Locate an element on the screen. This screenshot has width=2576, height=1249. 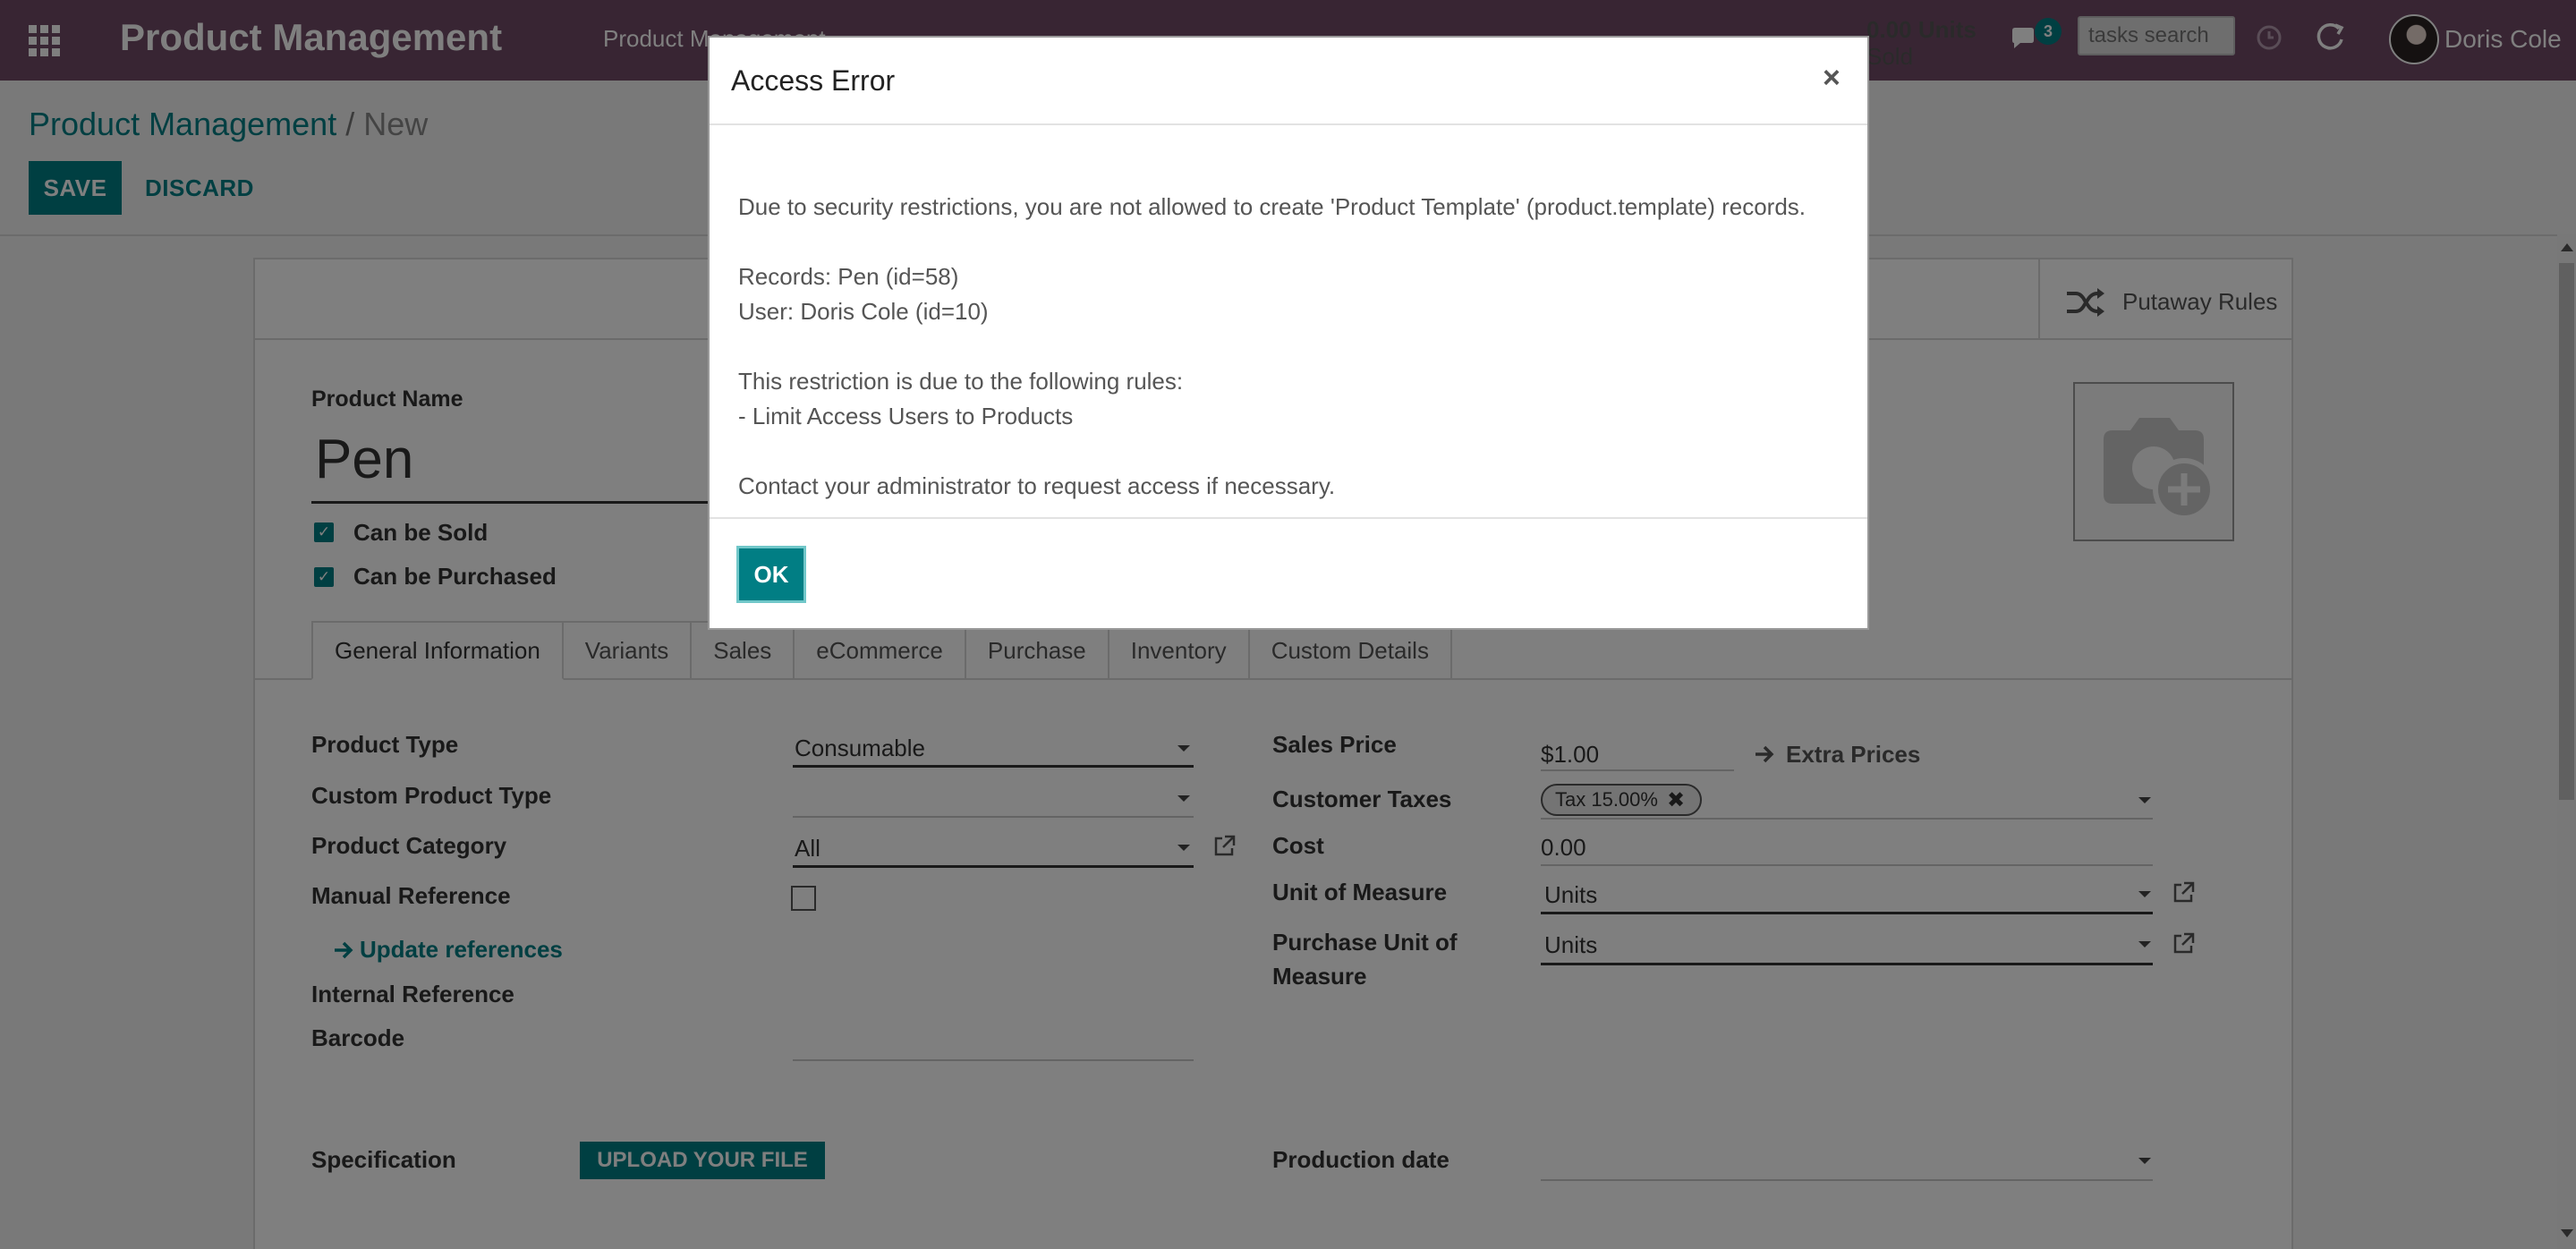
dialog-header: Access Error × is located at coordinates (1288, 82).